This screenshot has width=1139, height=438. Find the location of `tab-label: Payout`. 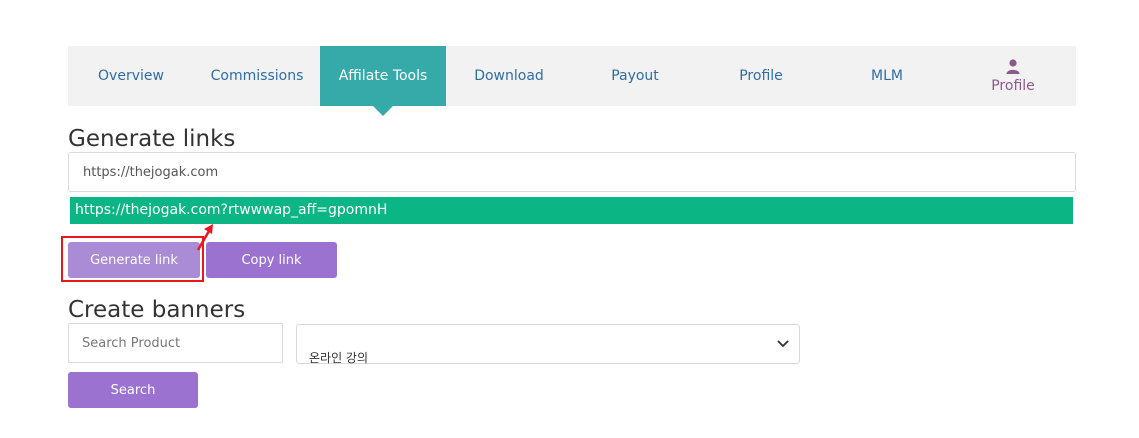

tab-label: Payout is located at coordinates (635, 76).